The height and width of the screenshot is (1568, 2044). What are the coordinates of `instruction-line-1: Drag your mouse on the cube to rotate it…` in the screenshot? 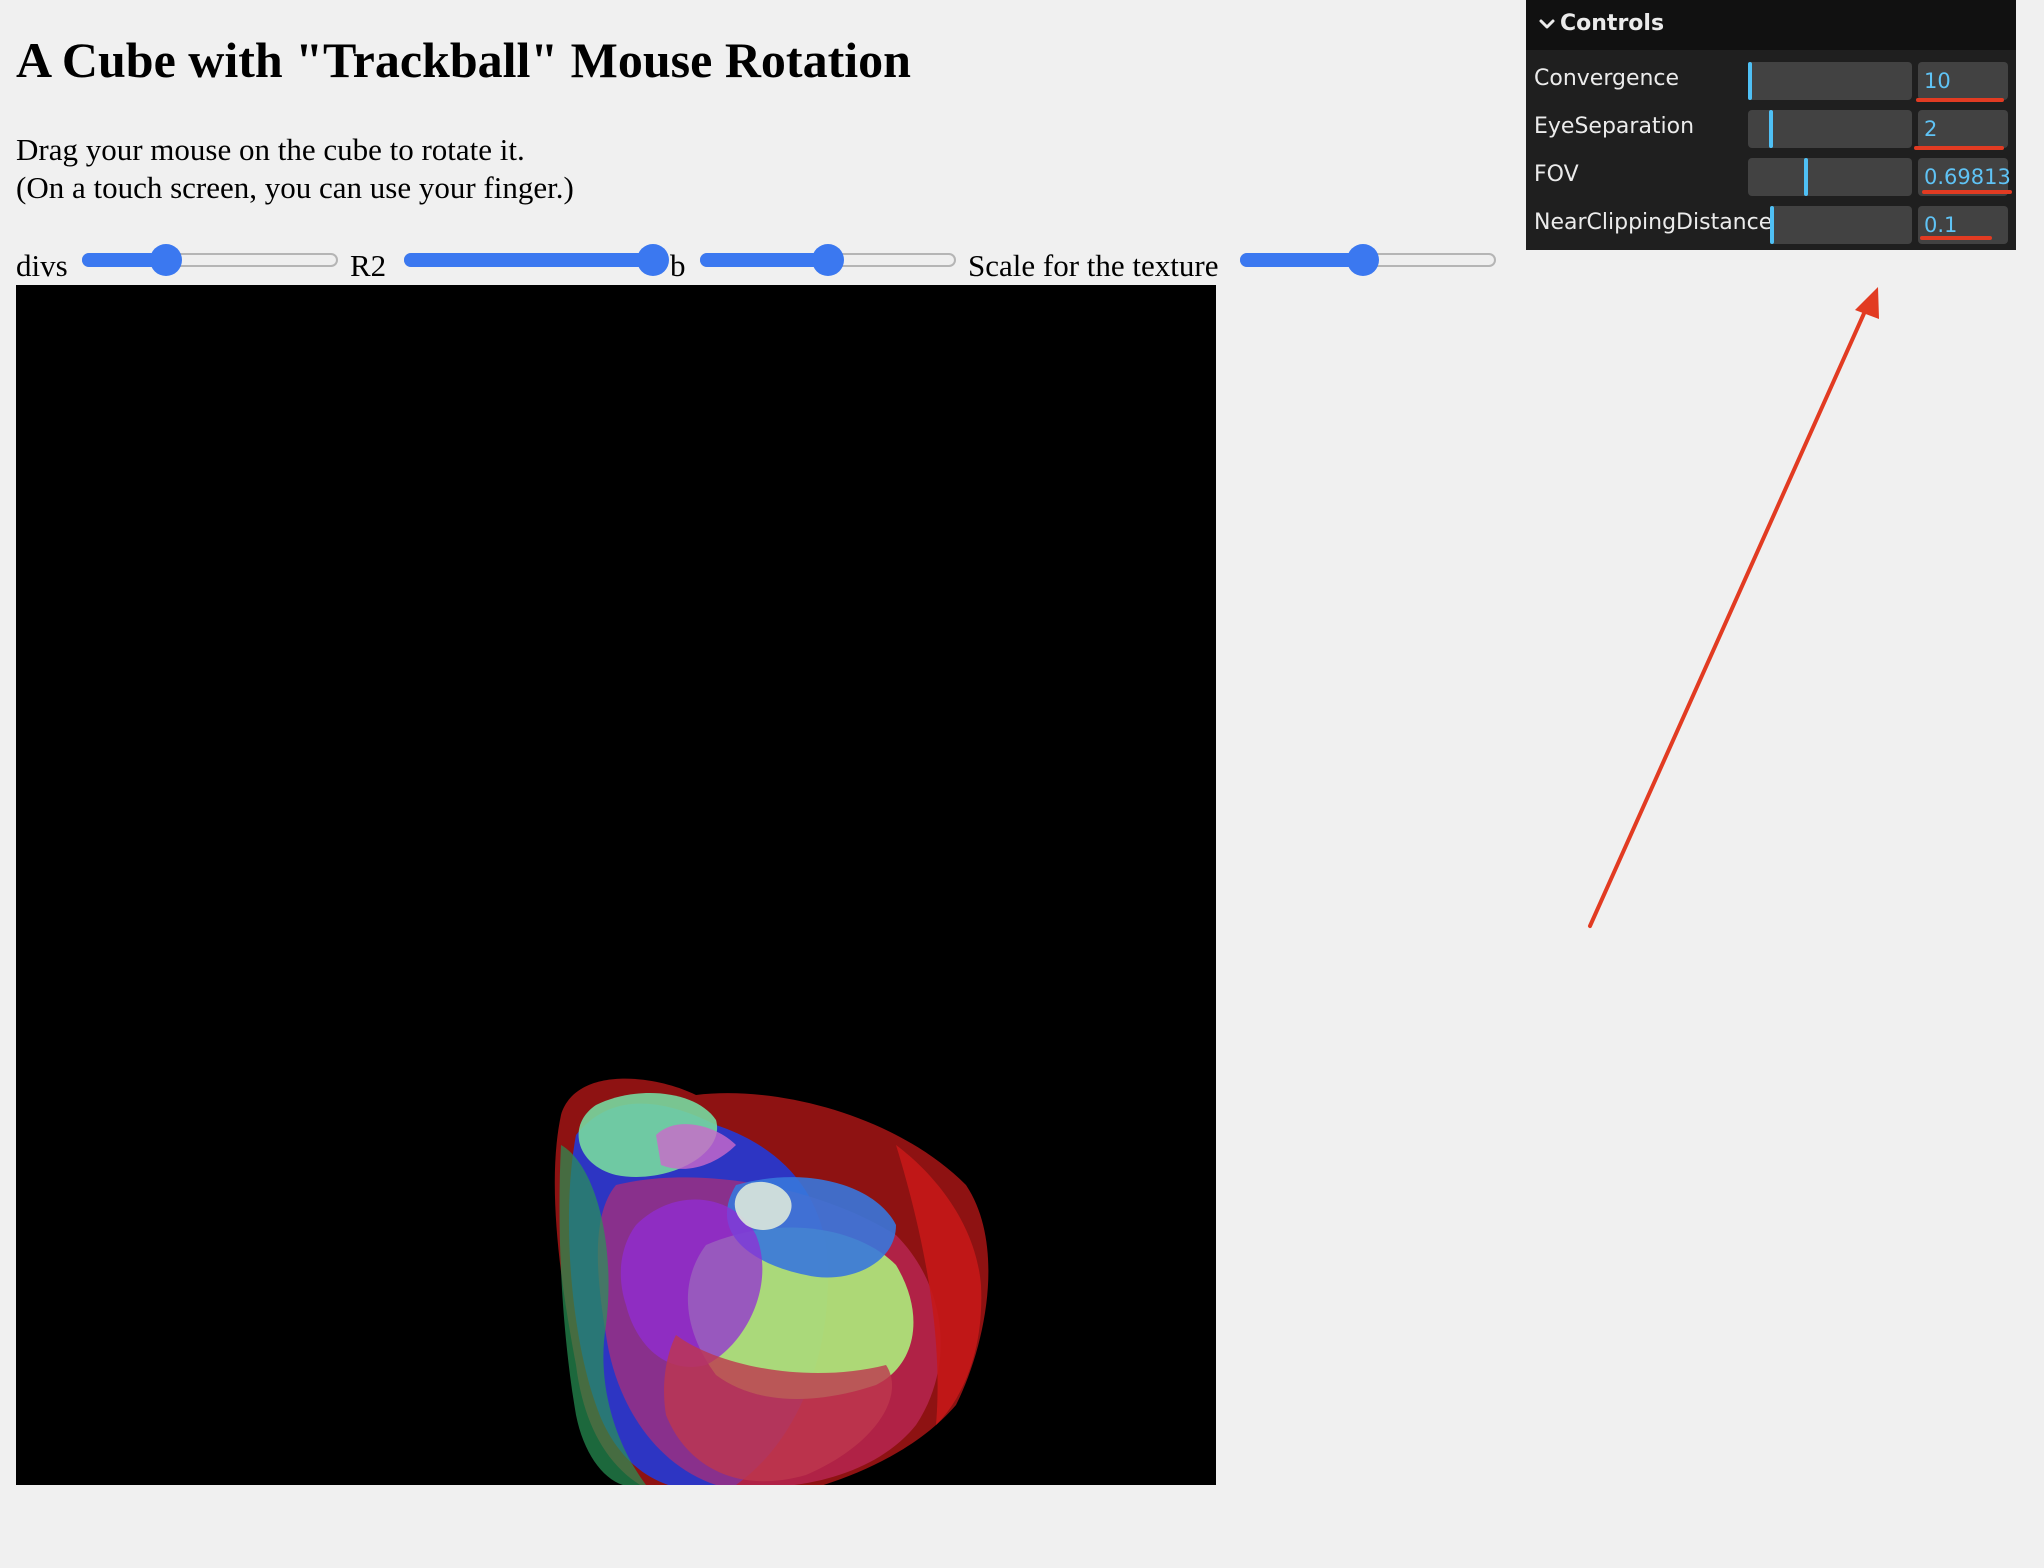 It's located at (270, 149).